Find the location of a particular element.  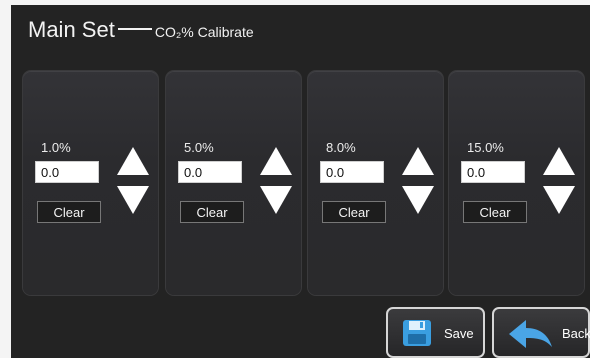

calibration-panel-2: 5.0% 0.0 Clear is located at coordinates (233, 183).